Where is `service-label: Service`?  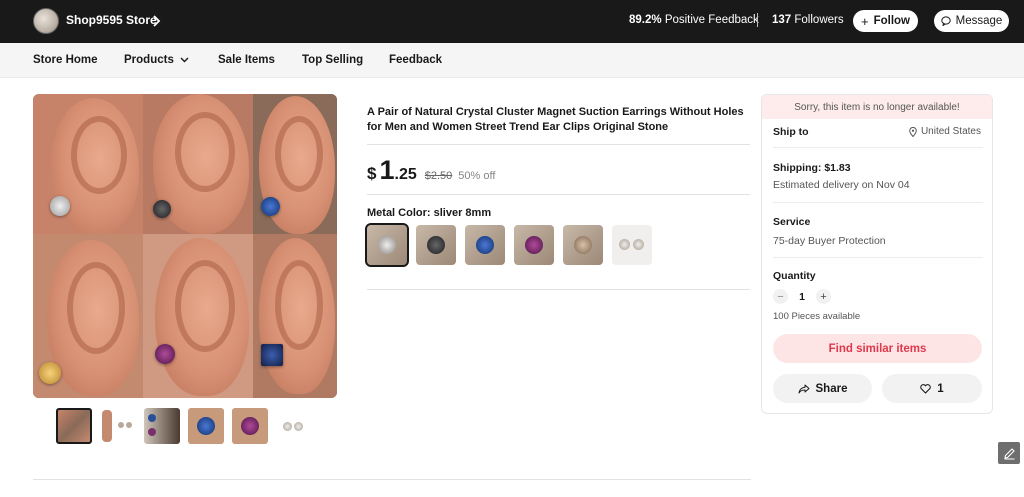 service-label: Service is located at coordinates (792, 222).